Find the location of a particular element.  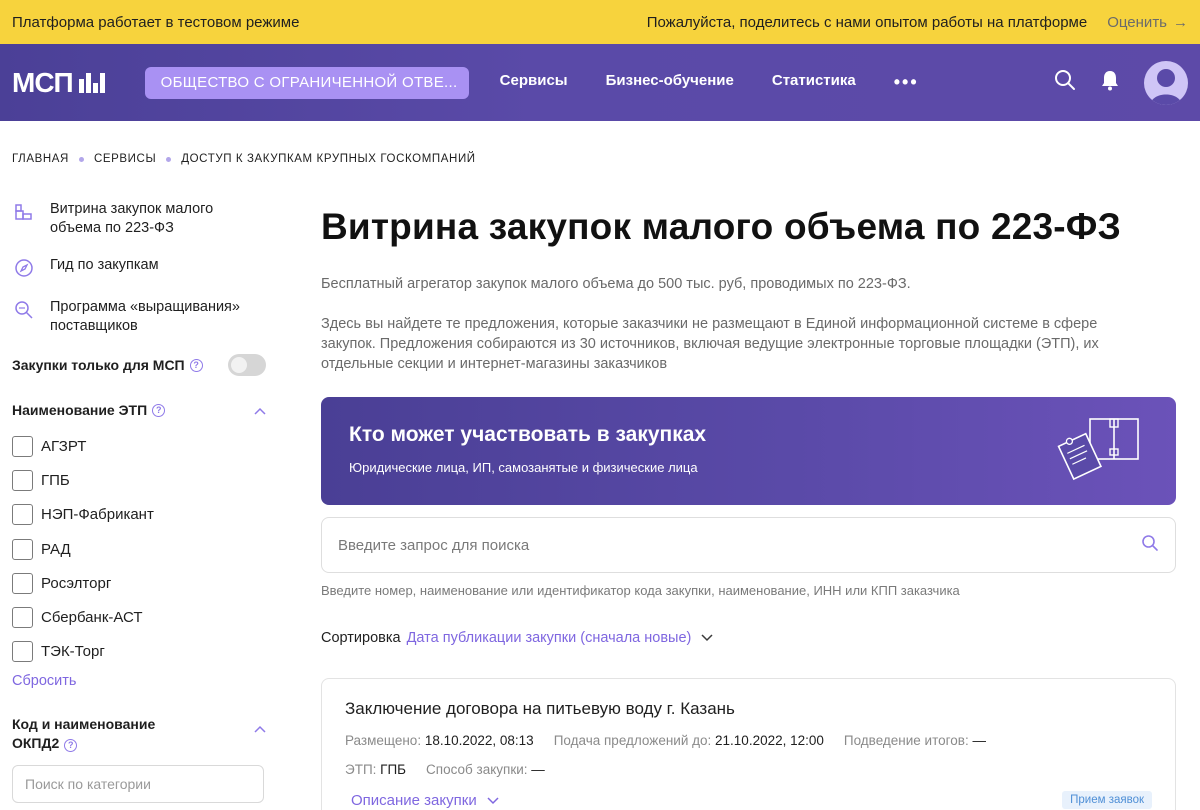

msp-logo: МСП is located at coordinates (58, 83).